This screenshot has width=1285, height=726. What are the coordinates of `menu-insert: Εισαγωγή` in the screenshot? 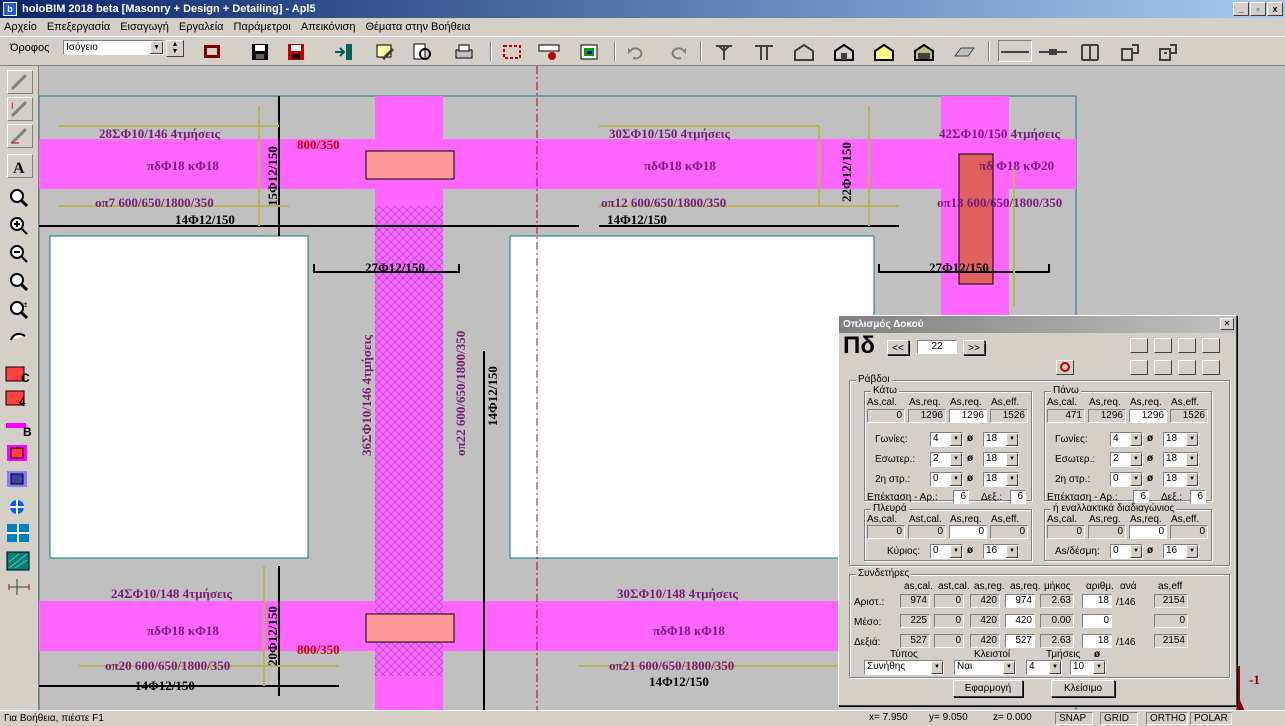 It's located at (144, 27).